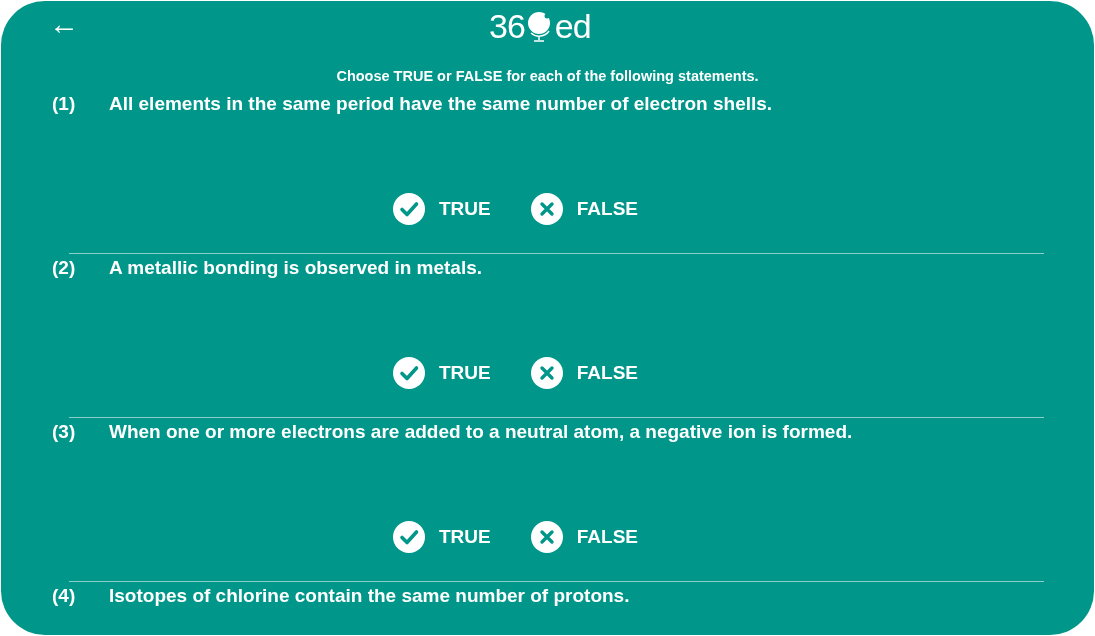  I want to click on question-text: All elements in the same period have the same number of electron shells., so click(441, 104).